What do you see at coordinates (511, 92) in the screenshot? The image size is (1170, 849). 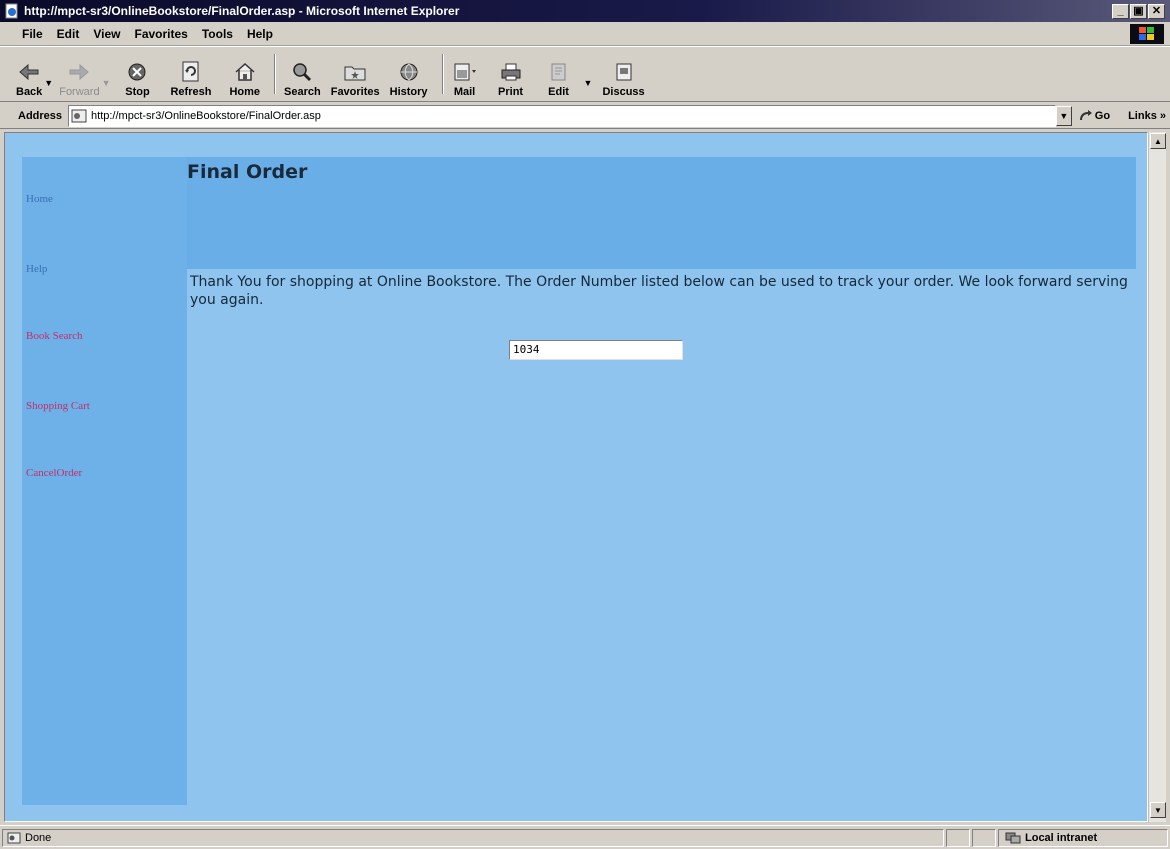 I see `print-label: Print` at bounding box center [511, 92].